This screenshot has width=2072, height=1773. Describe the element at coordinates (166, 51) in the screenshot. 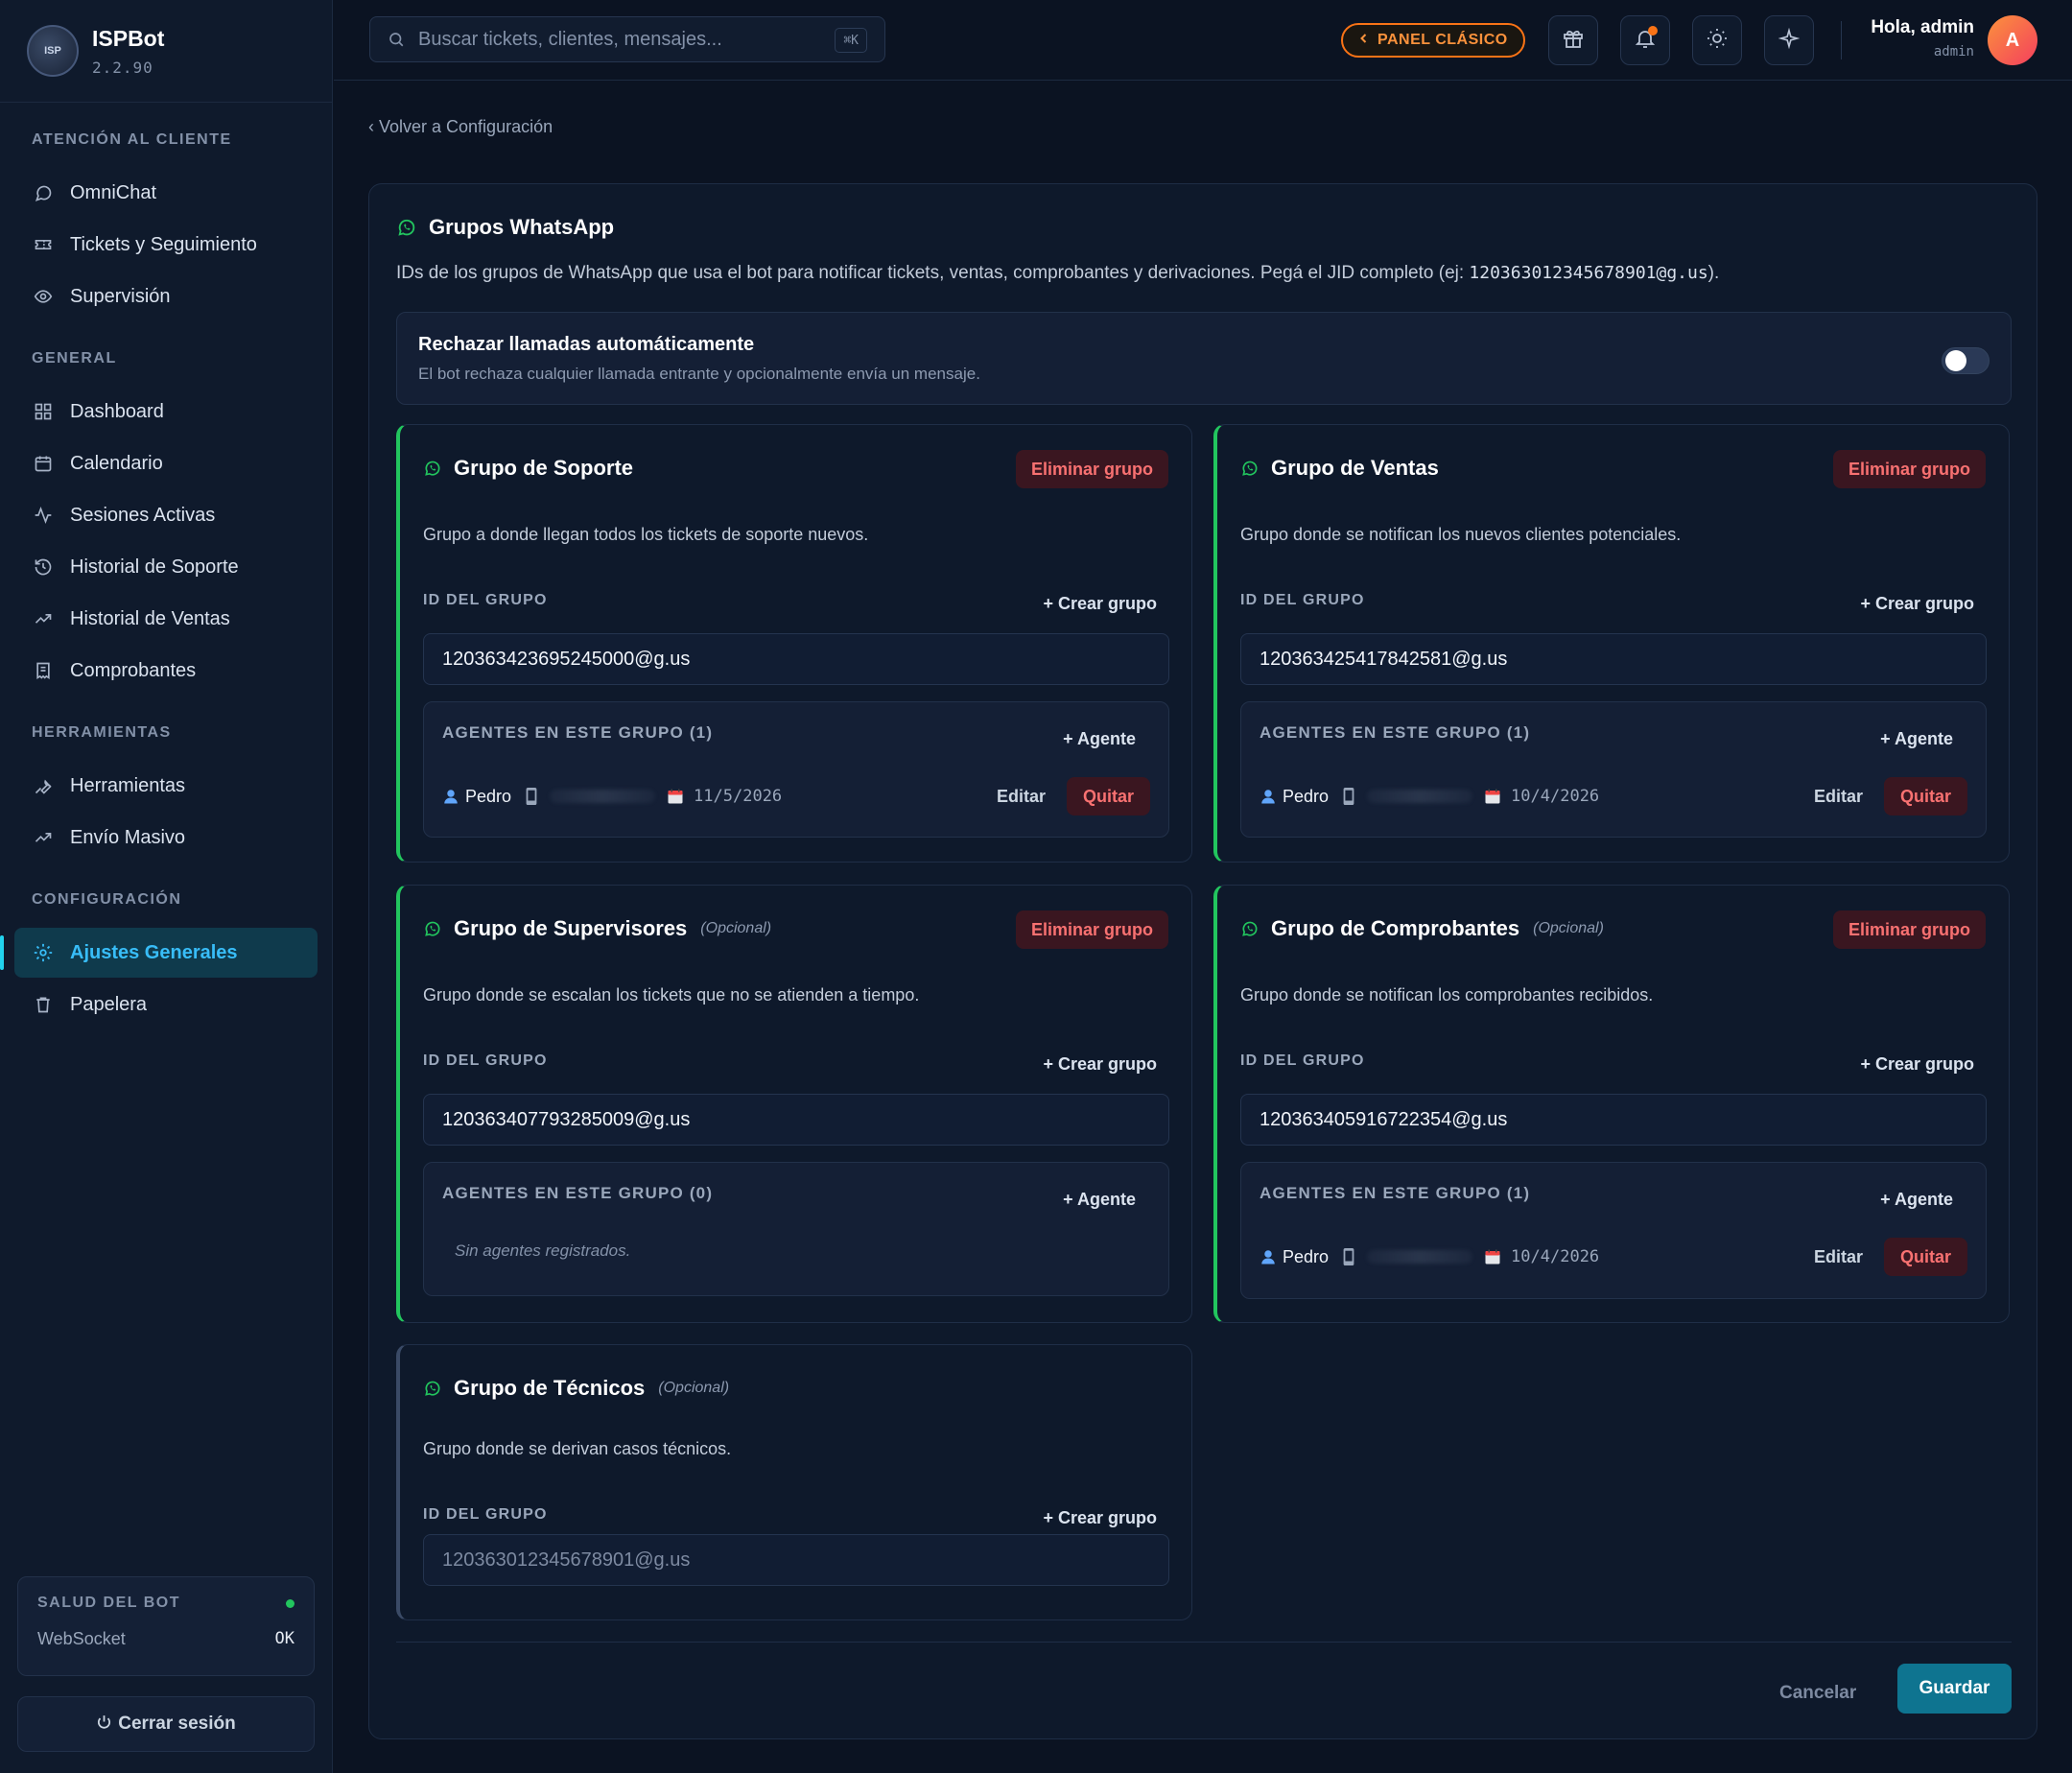

I see `brand: ISP ISPBot 2.2.90` at that location.